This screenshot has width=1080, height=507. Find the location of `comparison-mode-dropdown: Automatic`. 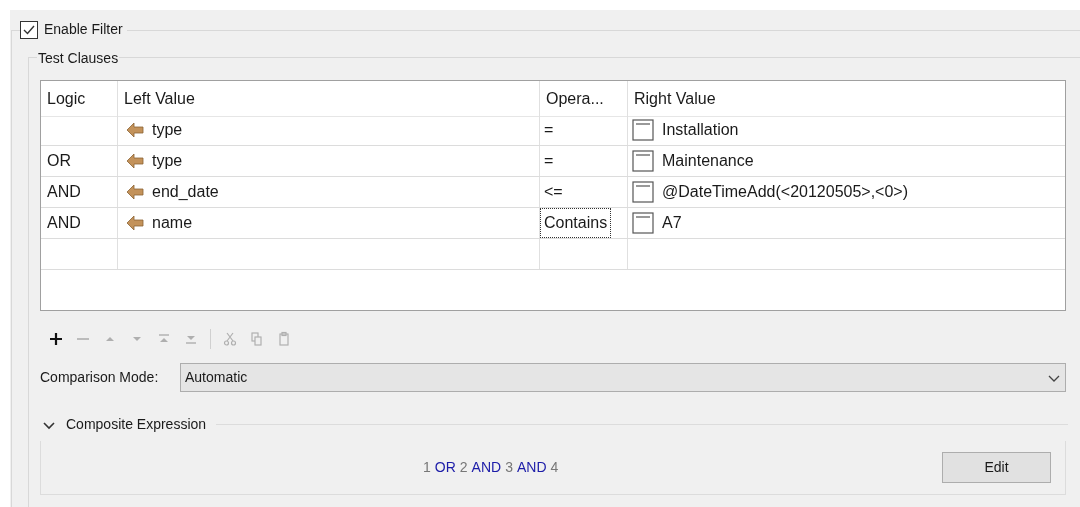

comparison-mode-dropdown: Automatic is located at coordinates (623, 377).